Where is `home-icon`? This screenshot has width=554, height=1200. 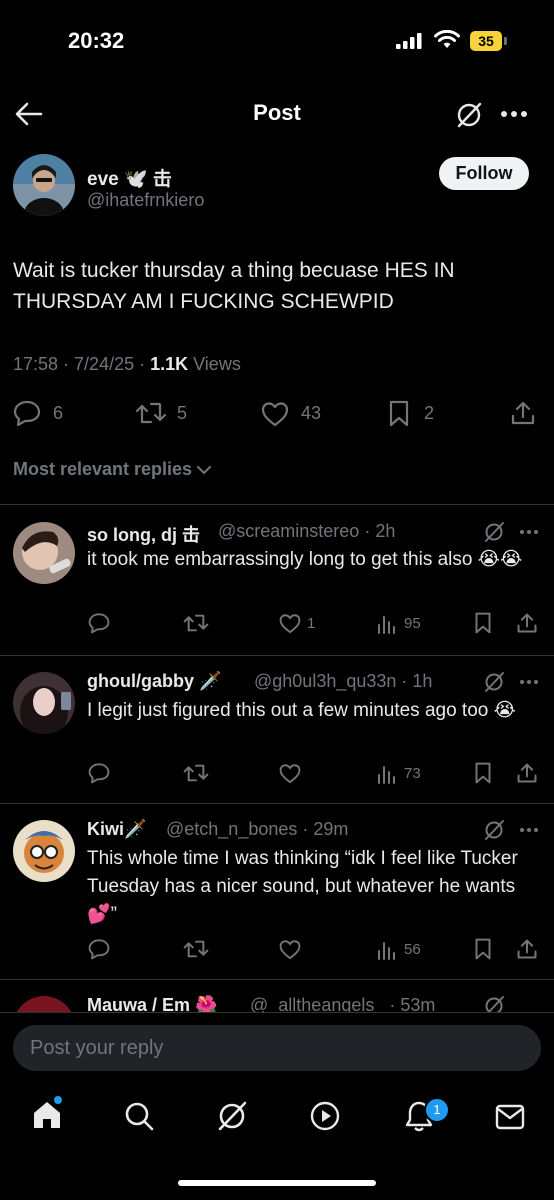 home-icon is located at coordinates (47, 1115).